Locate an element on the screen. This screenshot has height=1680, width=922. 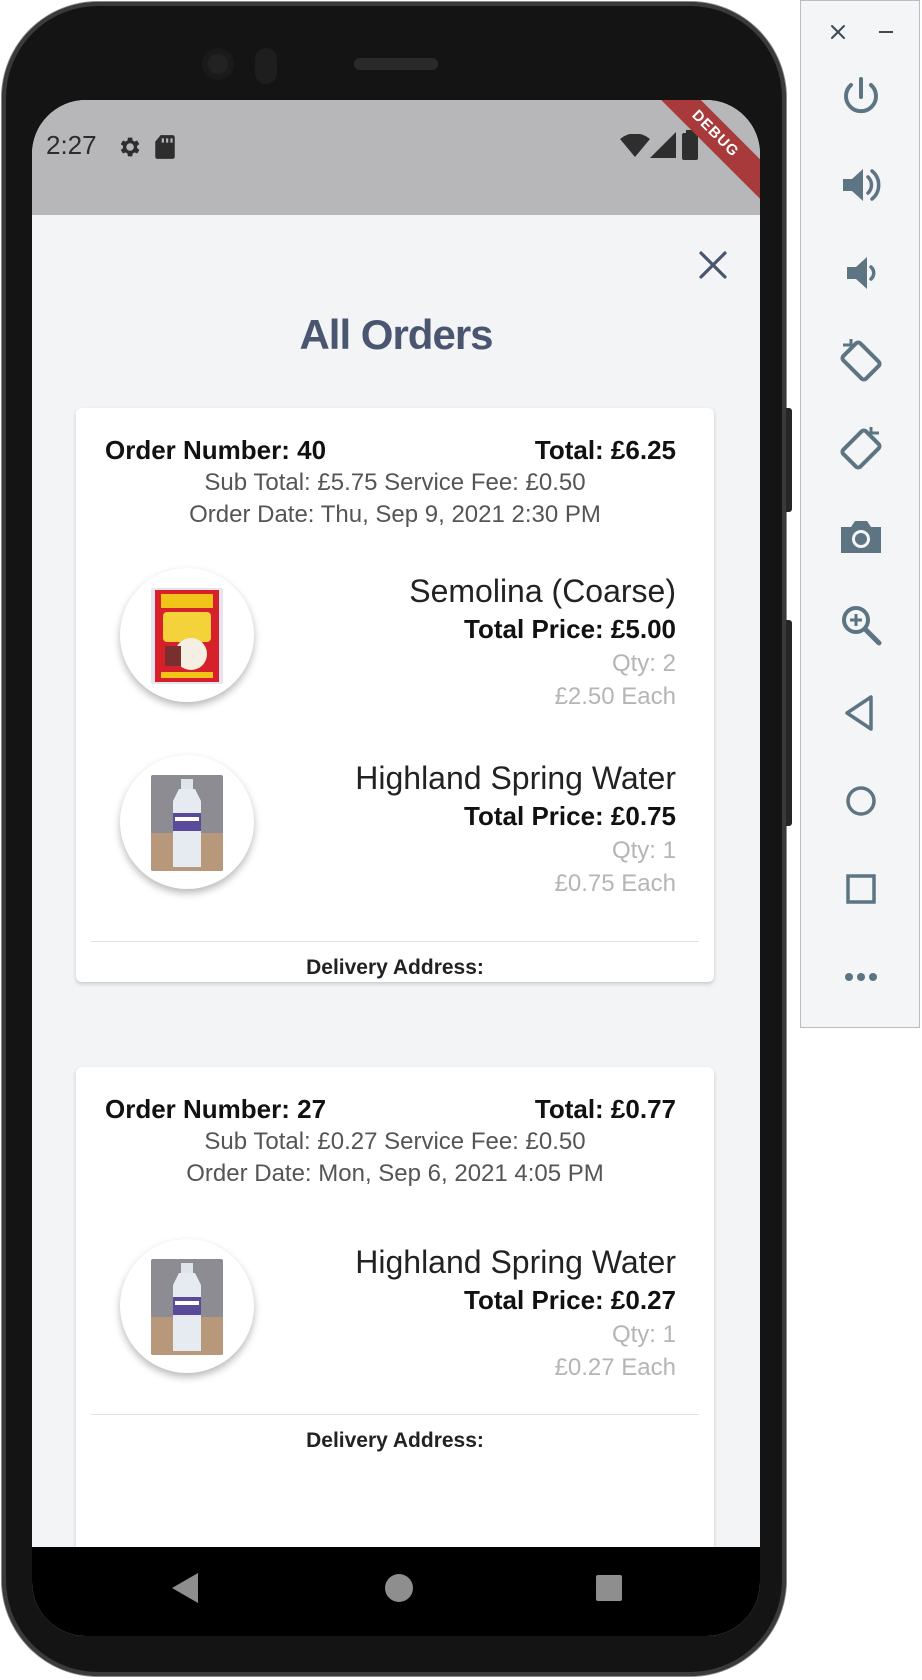
semolina-product-image is located at coordinates (187, 636).